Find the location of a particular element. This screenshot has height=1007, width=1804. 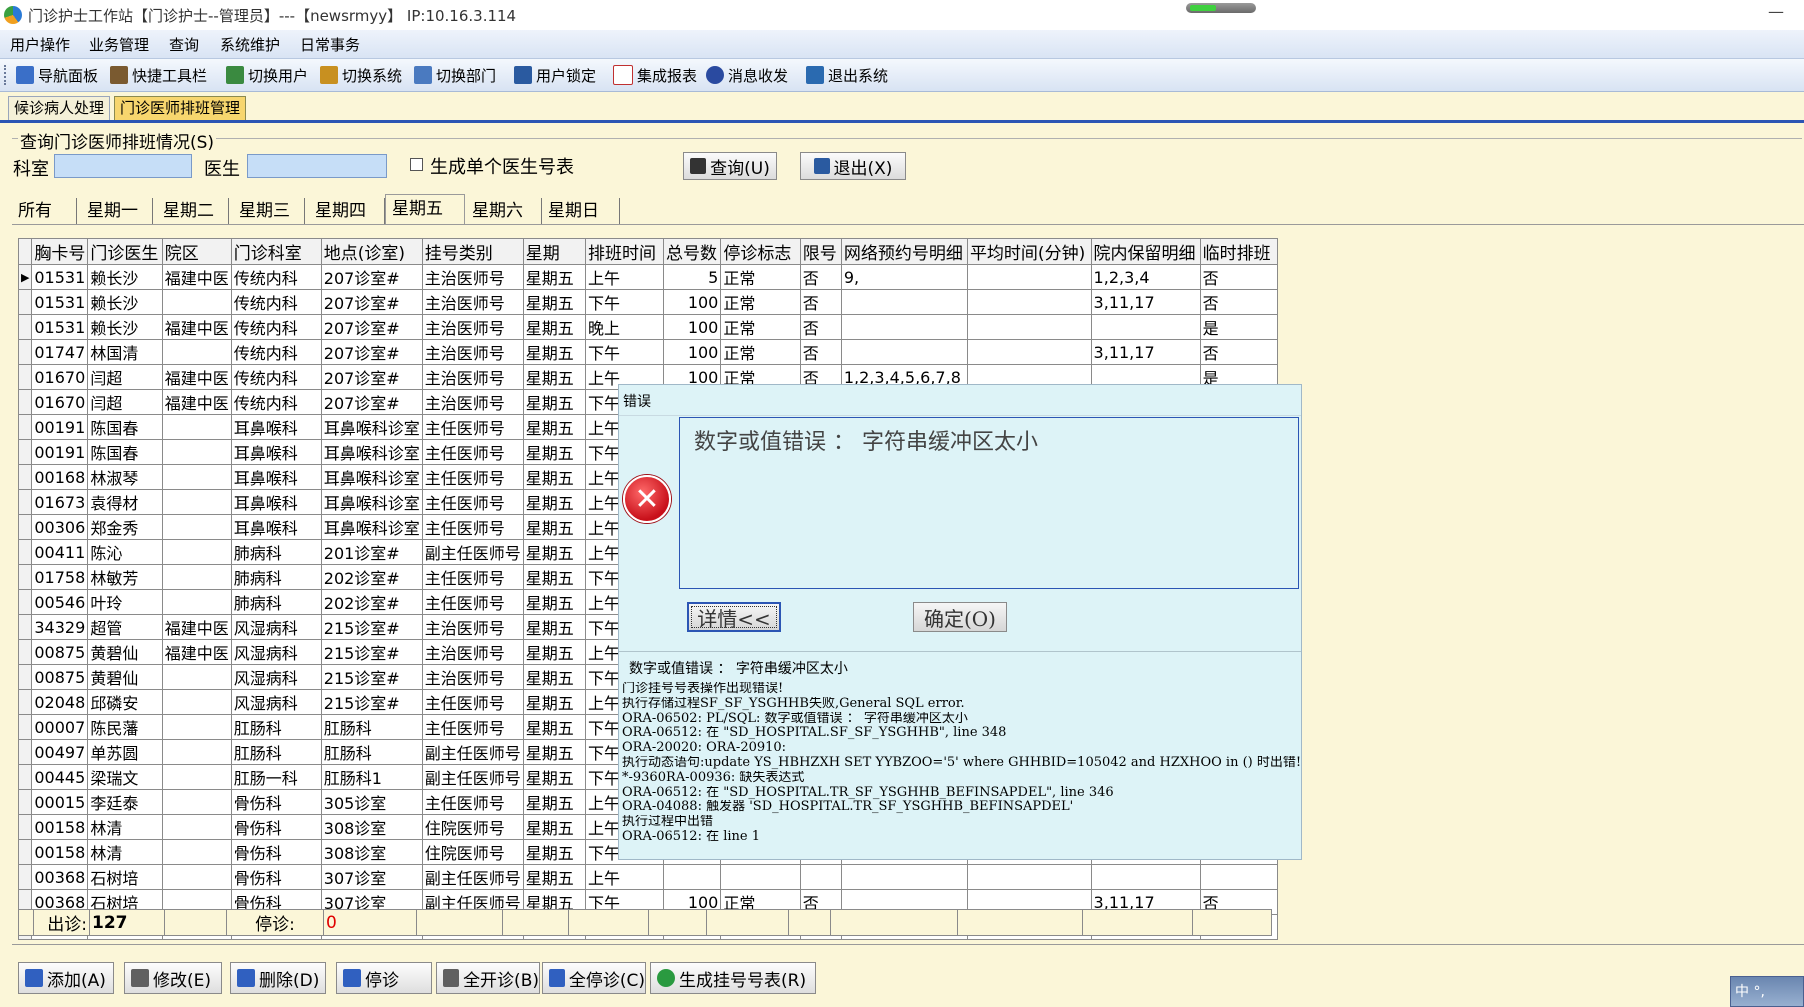

table-cell: 下午 is located at coordinates (624, 352).